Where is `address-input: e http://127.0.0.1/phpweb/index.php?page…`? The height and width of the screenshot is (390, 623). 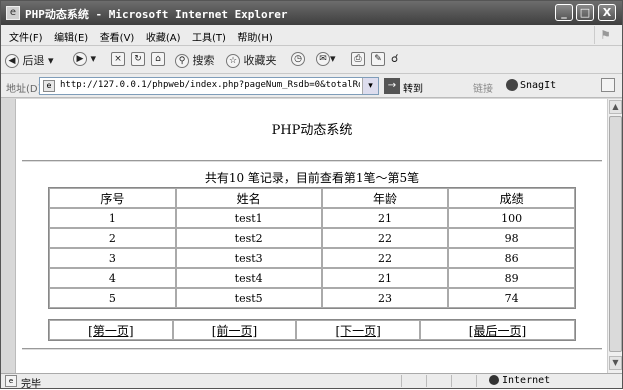 address-input: e http://127.0.0.1/phpweb/index.php?page… is located at coordinates (209, 86).